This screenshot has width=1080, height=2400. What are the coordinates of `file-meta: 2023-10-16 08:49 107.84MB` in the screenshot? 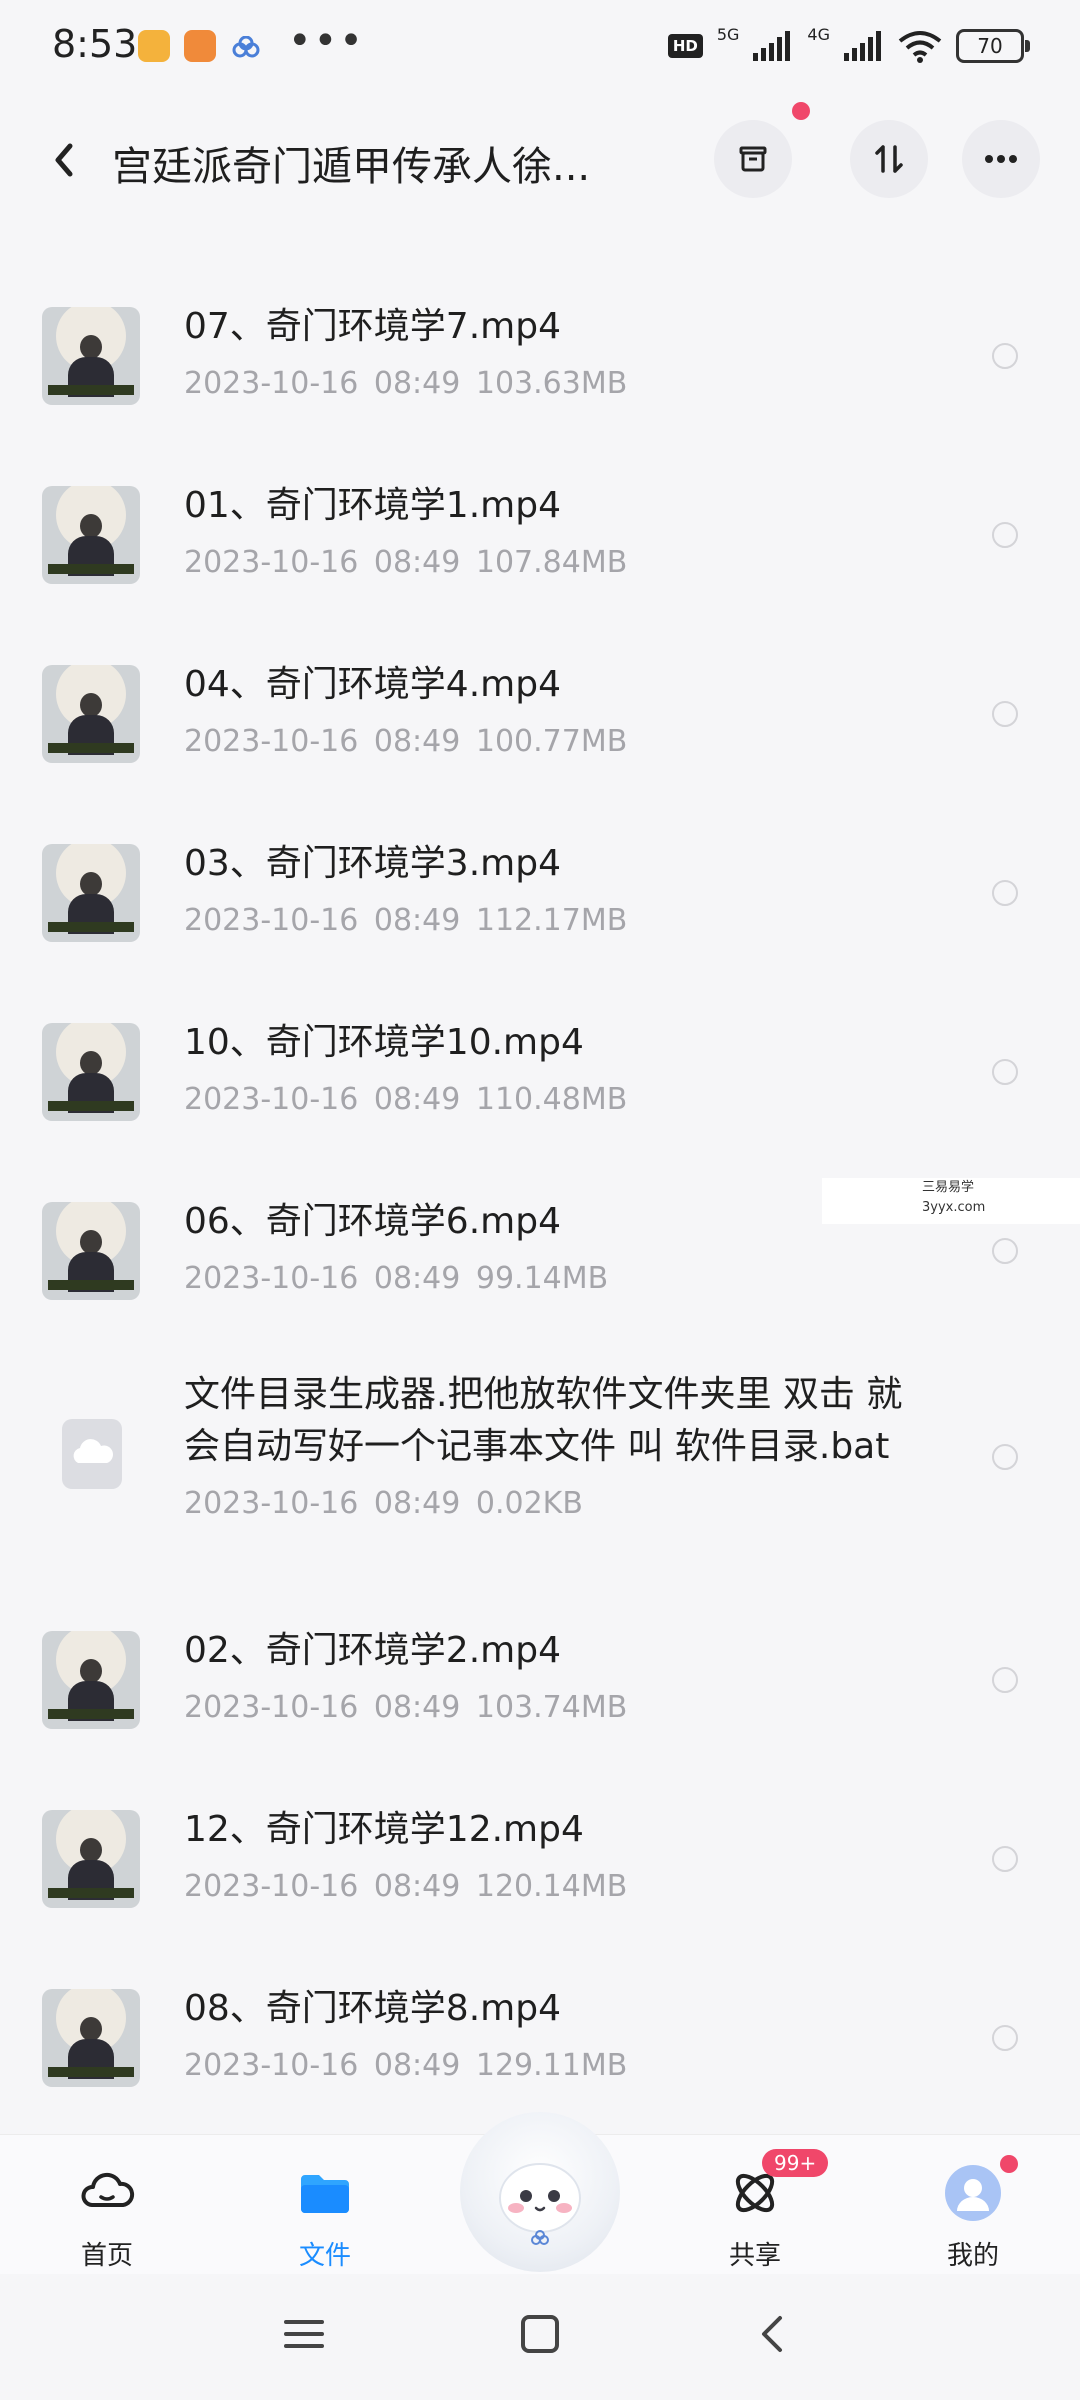 It's located at (406, 562).